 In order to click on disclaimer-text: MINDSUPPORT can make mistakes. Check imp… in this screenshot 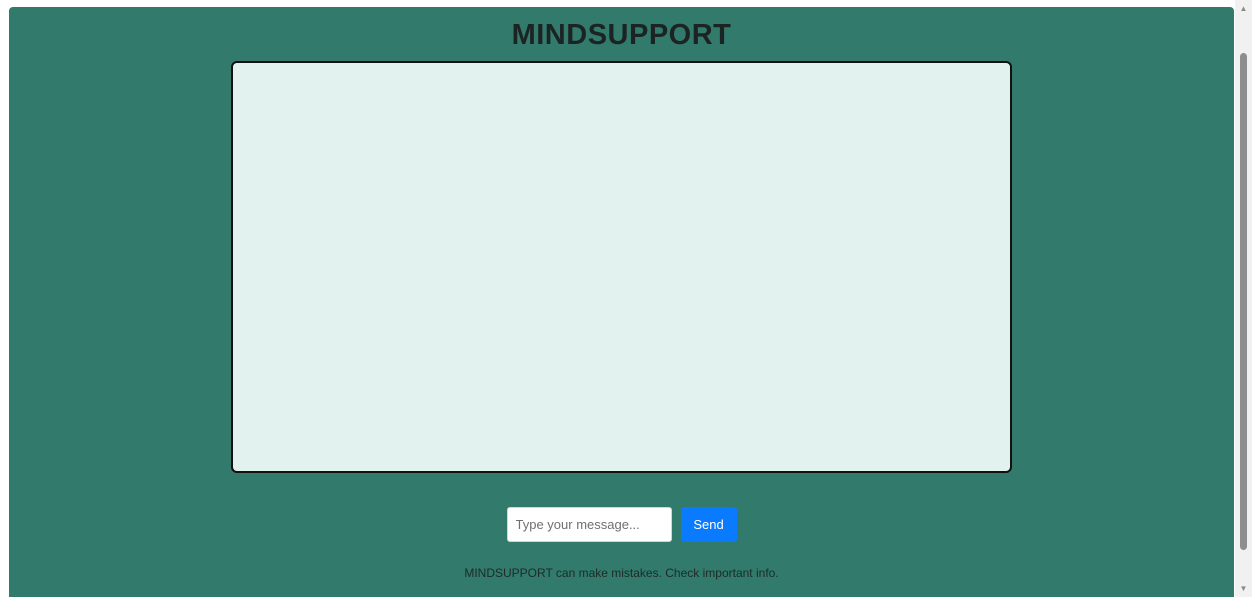, I will do `click(621, 573)`.